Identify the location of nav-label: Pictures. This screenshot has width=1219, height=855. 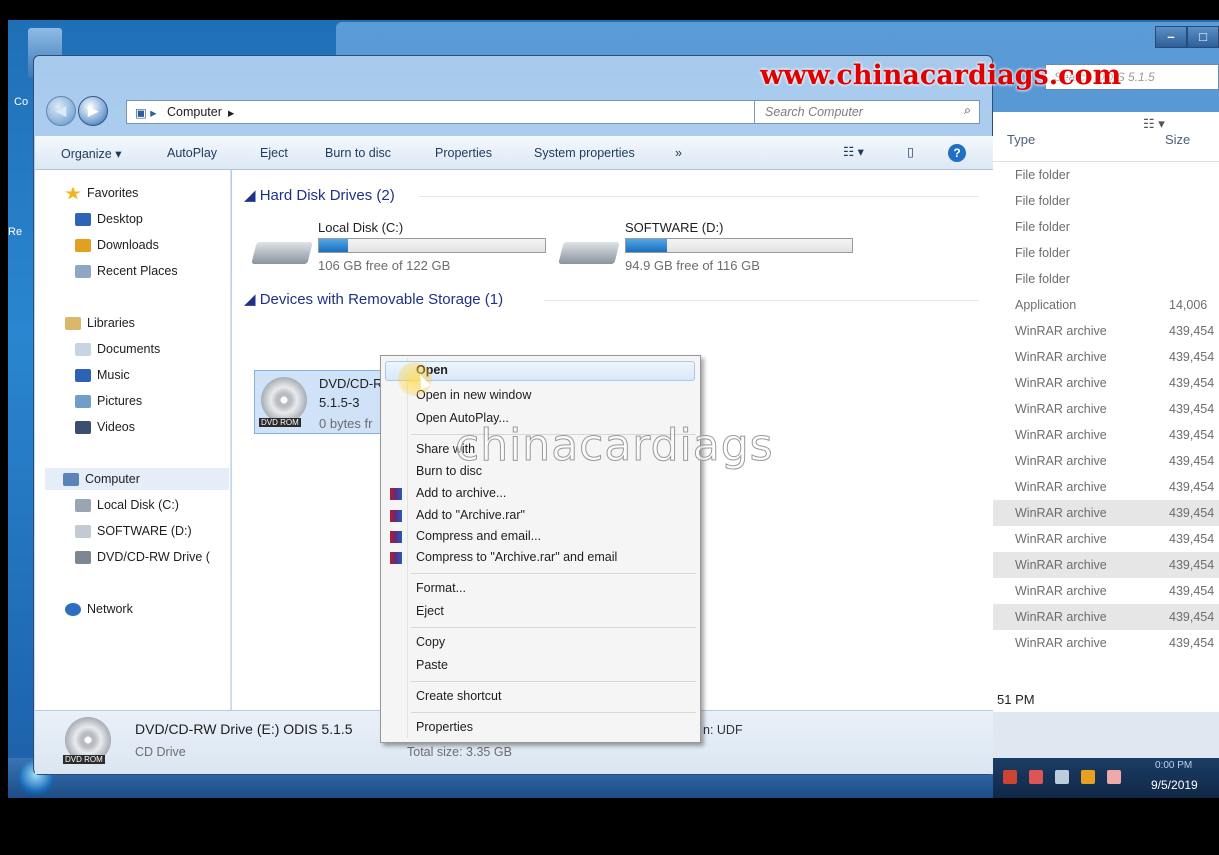
(120, 401).